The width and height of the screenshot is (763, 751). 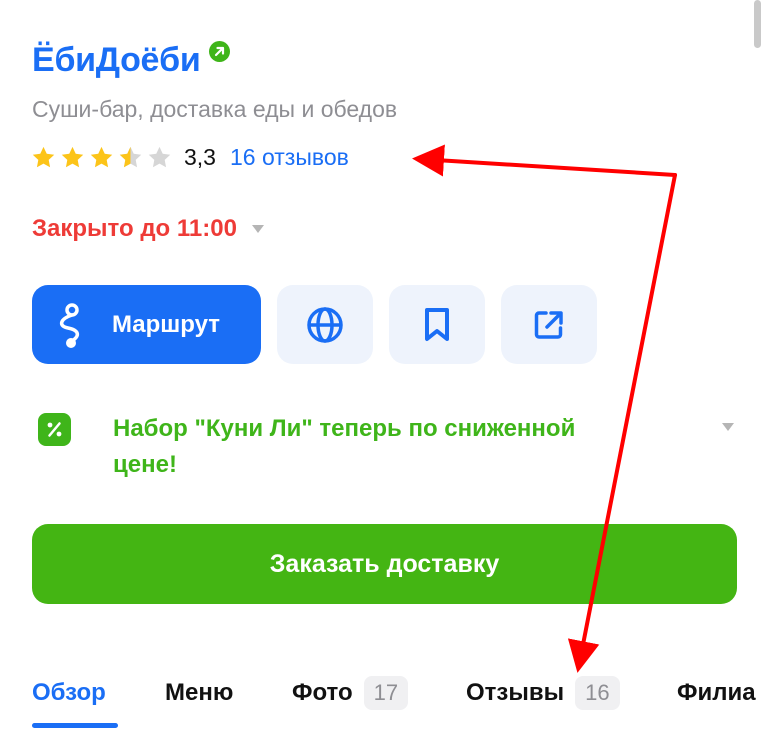 I want to click on reviews-link: 16 отзывов, so click(x=289, y=157).